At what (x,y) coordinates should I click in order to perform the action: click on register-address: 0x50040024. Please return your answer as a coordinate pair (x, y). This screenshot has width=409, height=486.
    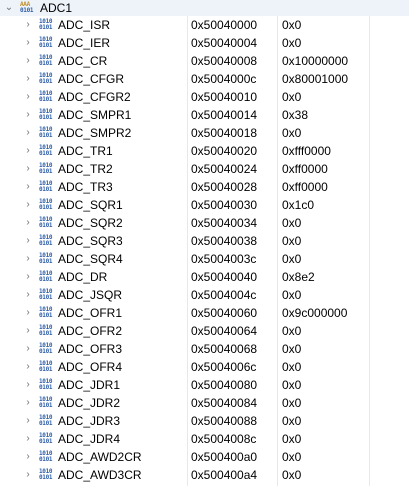
    Looking at the image, I should click on (224, 169).